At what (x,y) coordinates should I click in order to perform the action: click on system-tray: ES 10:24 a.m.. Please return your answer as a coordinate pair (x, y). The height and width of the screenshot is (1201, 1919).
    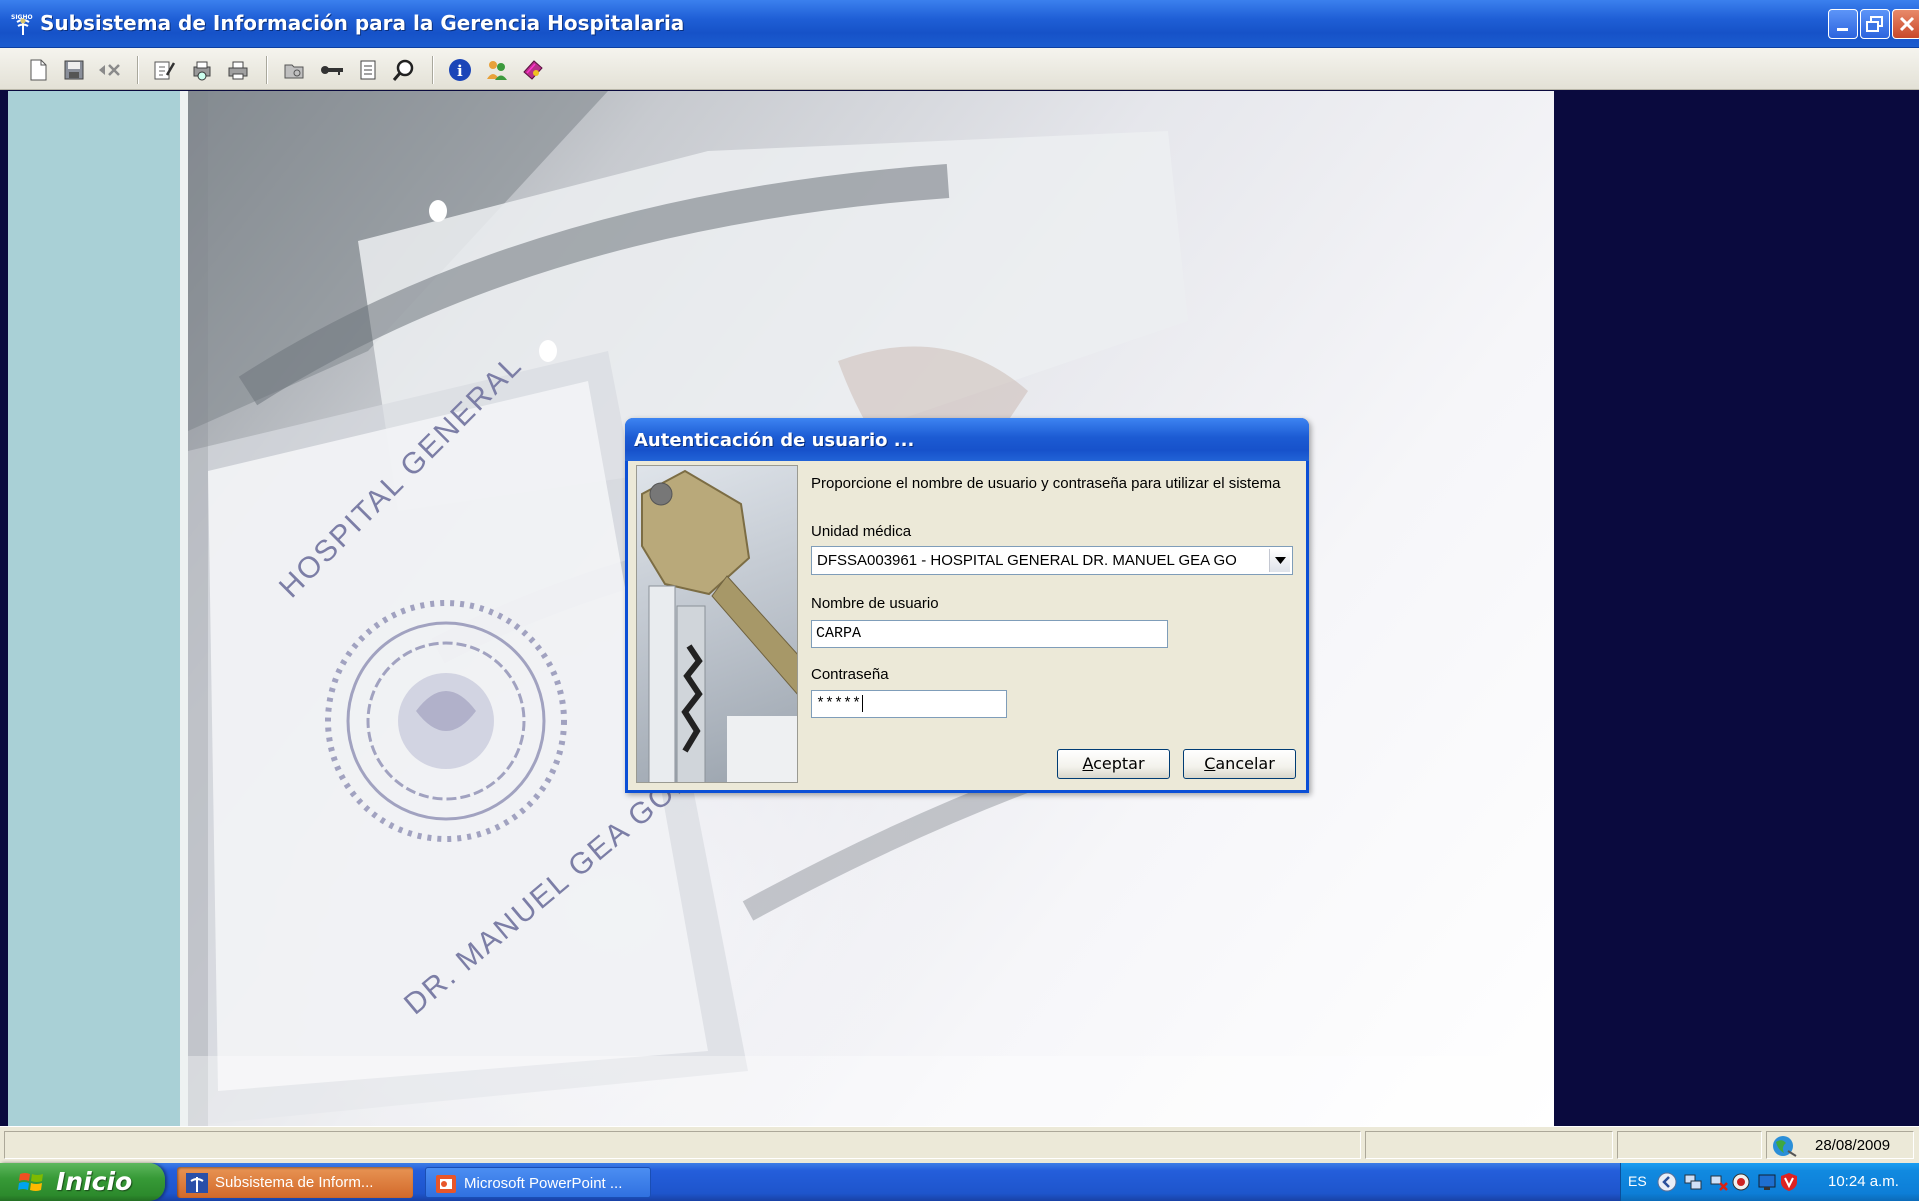
    Looking at the image, I should click on (1769, 1182).